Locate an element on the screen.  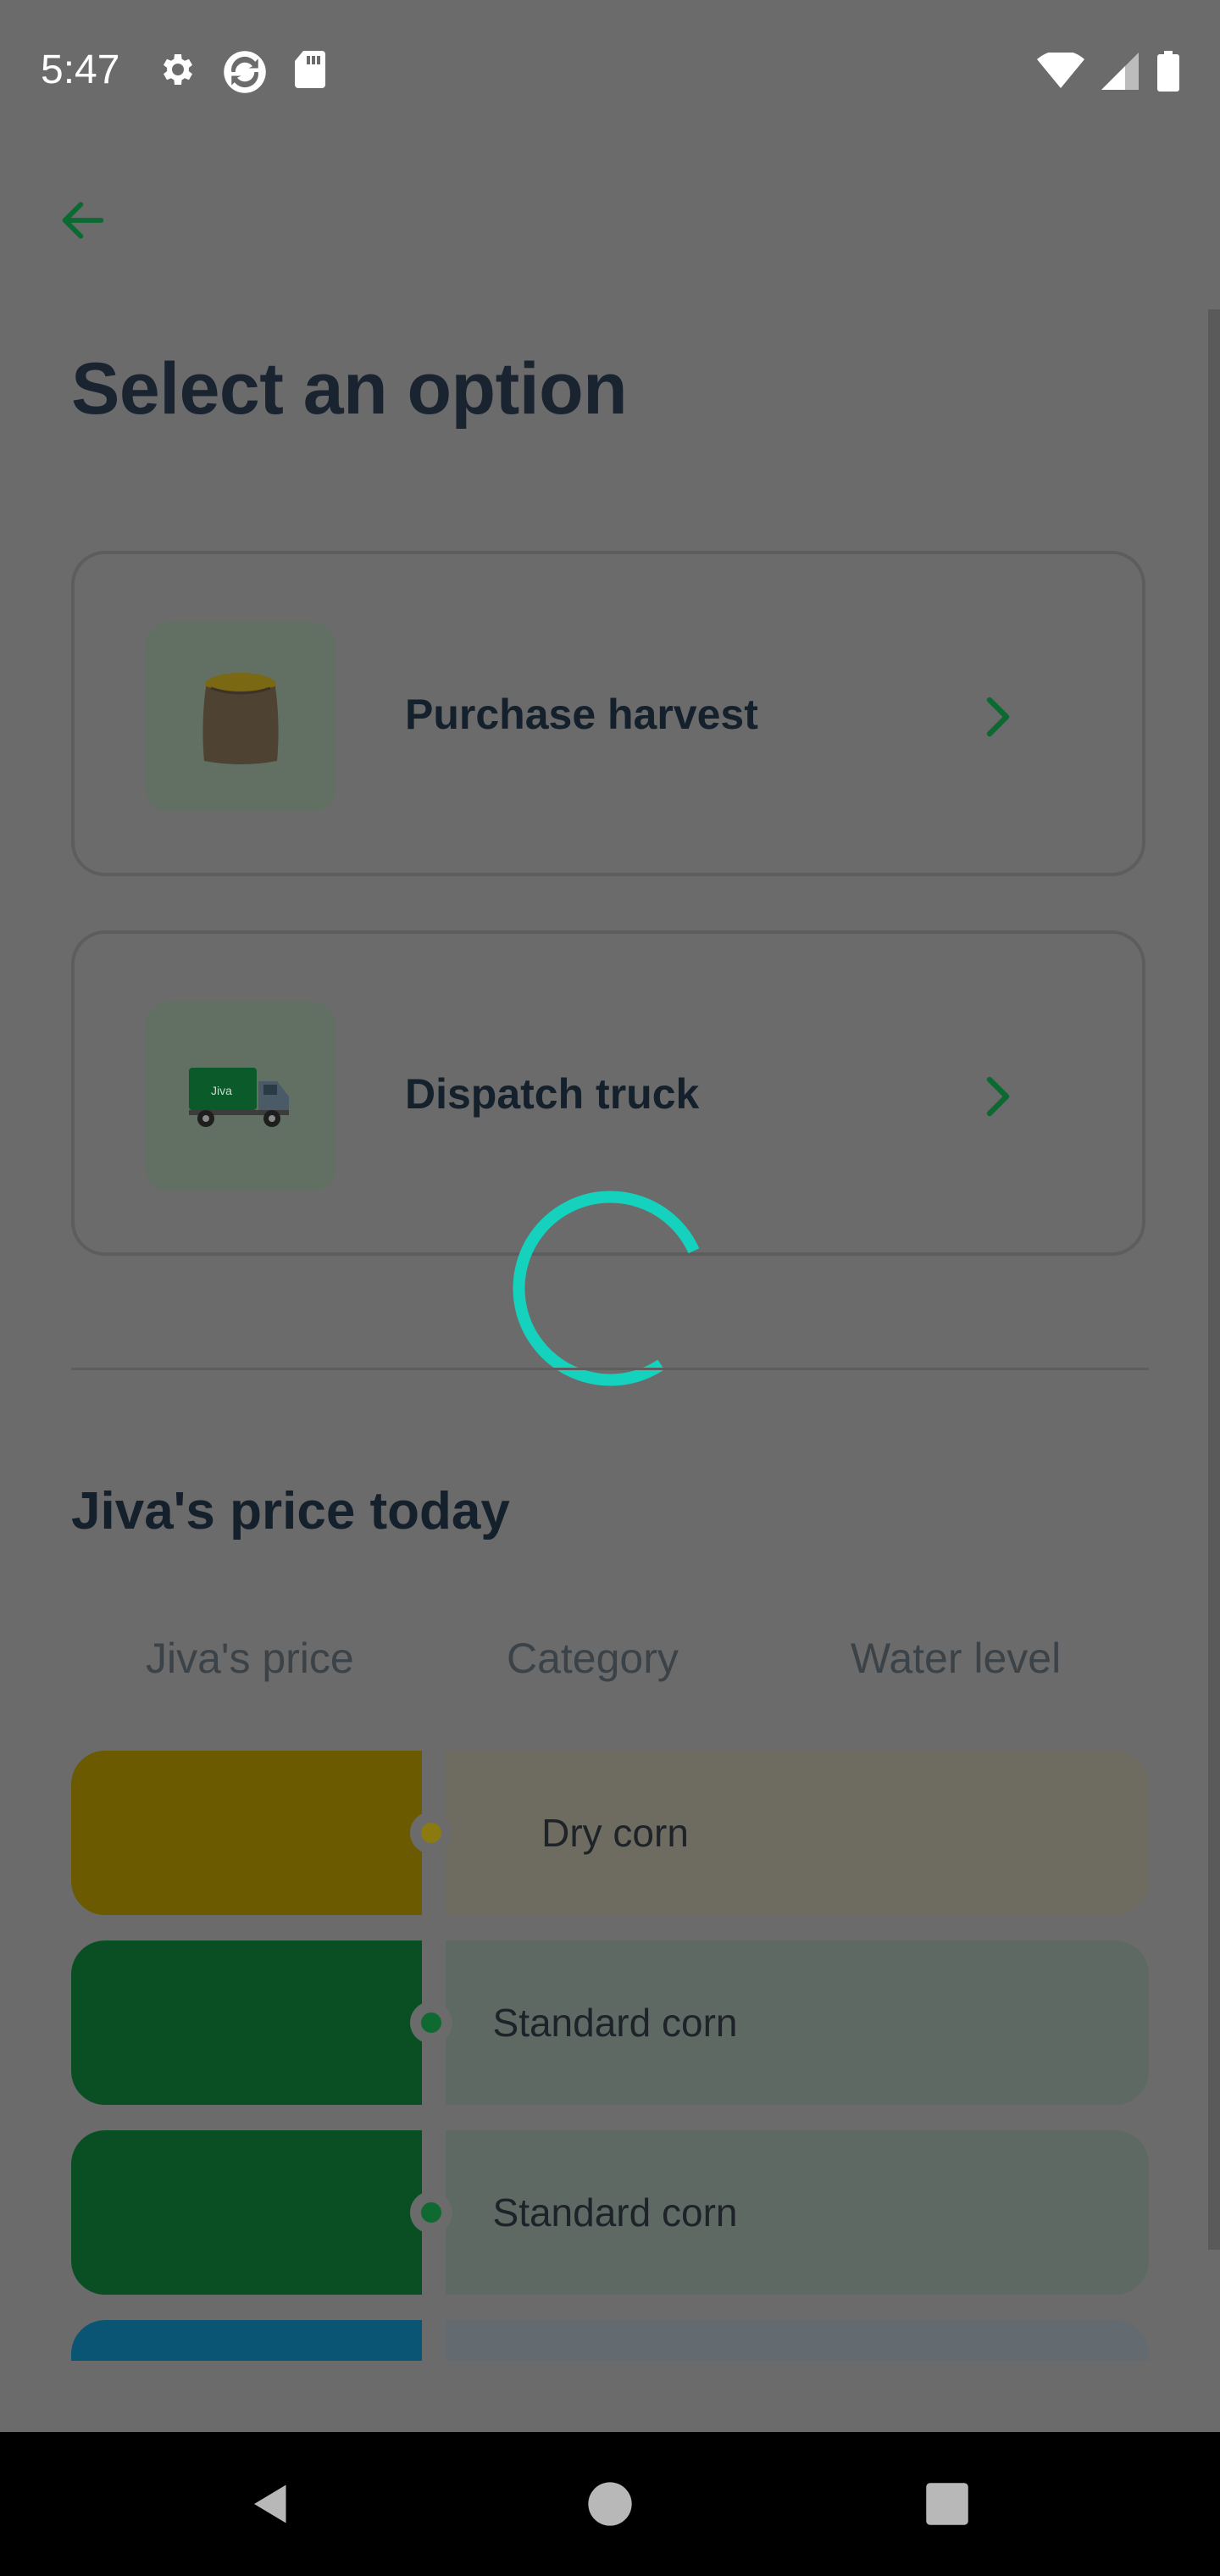
column-header-price: Jiva's price is located at coordinates (250, 1658).